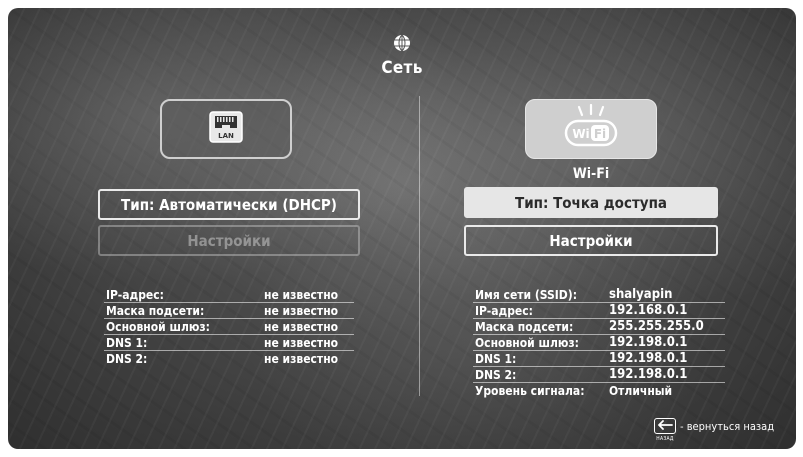 The image size is (803, 457). I want to click on back-hint: НАЗАД - вернуться назад, so click(714, 430).